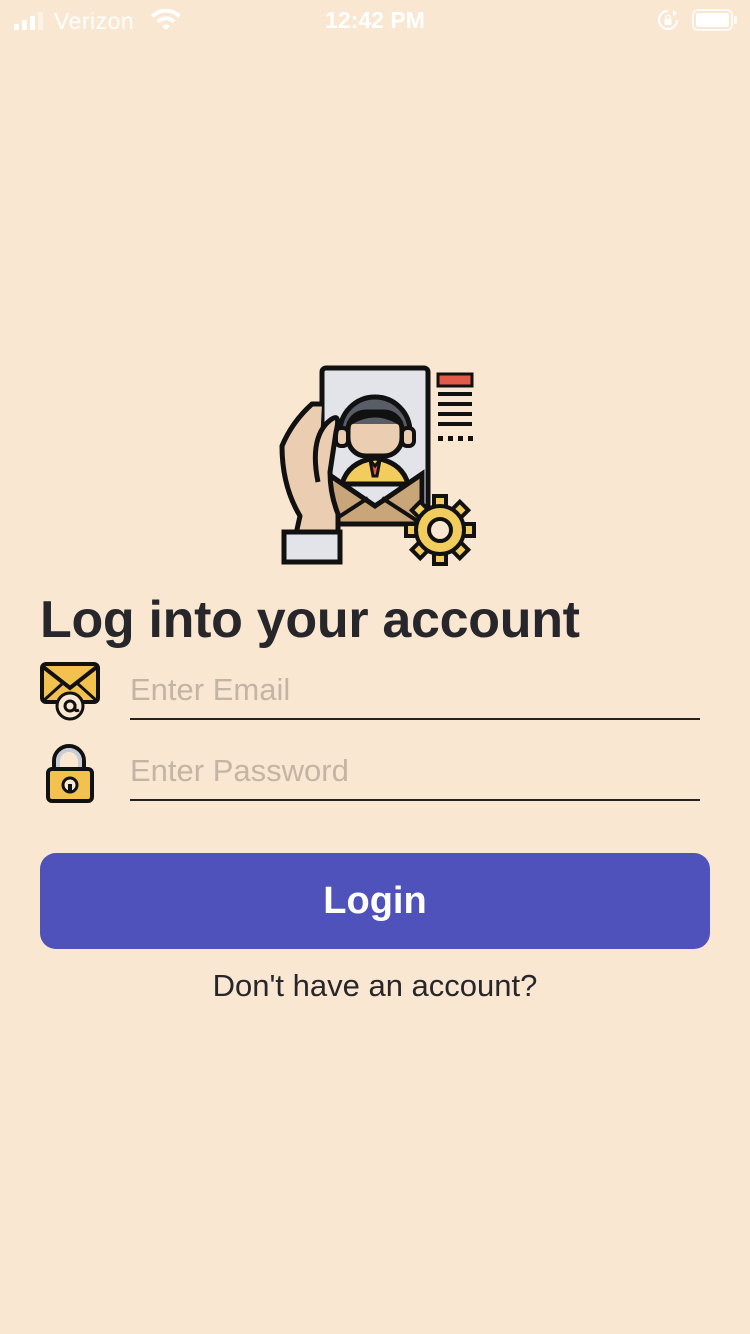  I want to click on status-time: 12:42 PM, so click(375, 20).